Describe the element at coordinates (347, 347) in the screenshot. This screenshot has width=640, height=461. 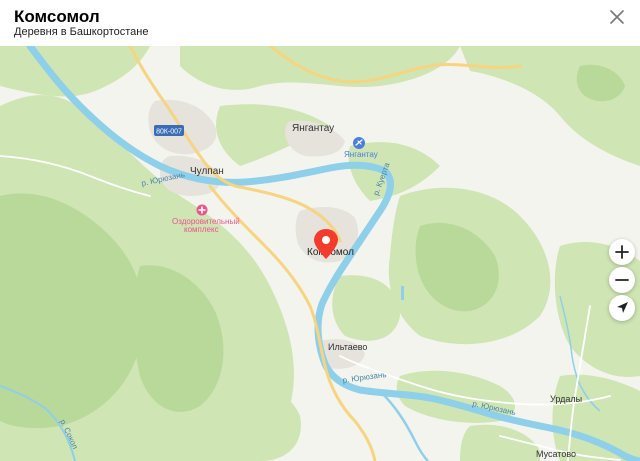
I see `place-label-iltaevo: Ильтаево` at that location.